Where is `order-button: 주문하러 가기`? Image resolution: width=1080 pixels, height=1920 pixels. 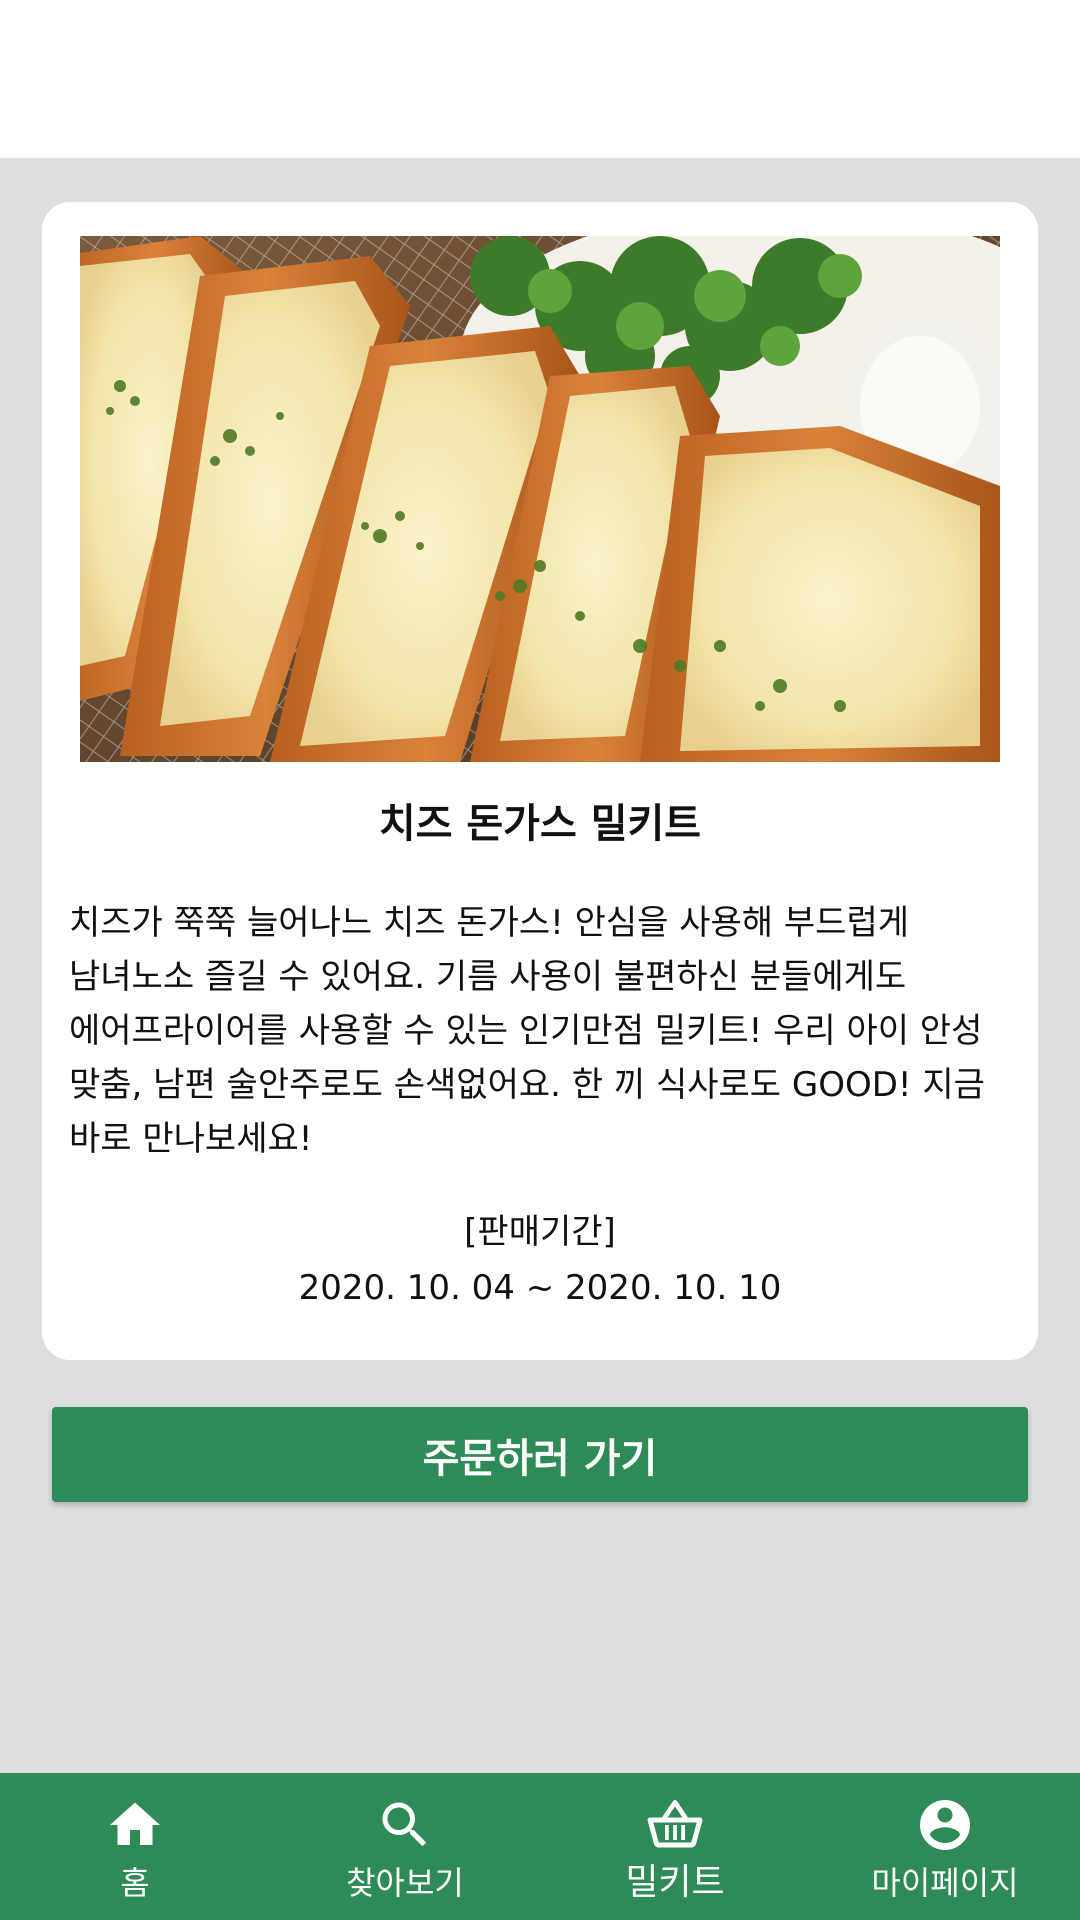
order-button: 주문하러 가기 is located at coordinates (540, 1454).